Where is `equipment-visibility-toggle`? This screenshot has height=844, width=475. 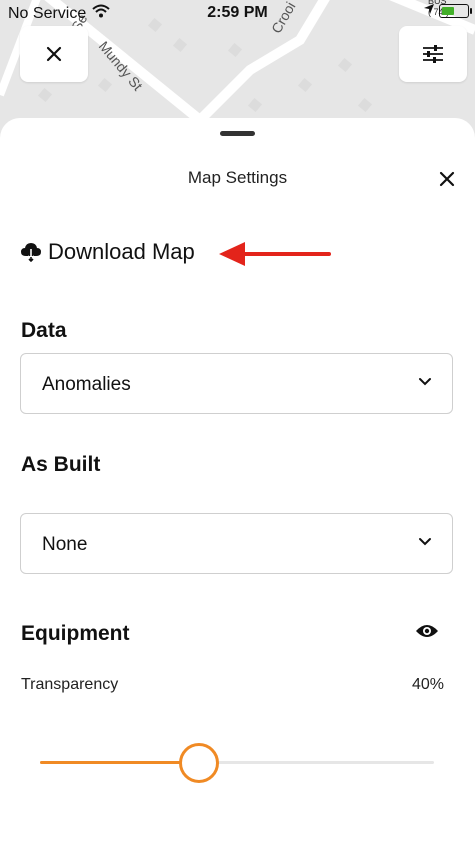
equipment-visibility-toggle is located at coordinates (427, 633).